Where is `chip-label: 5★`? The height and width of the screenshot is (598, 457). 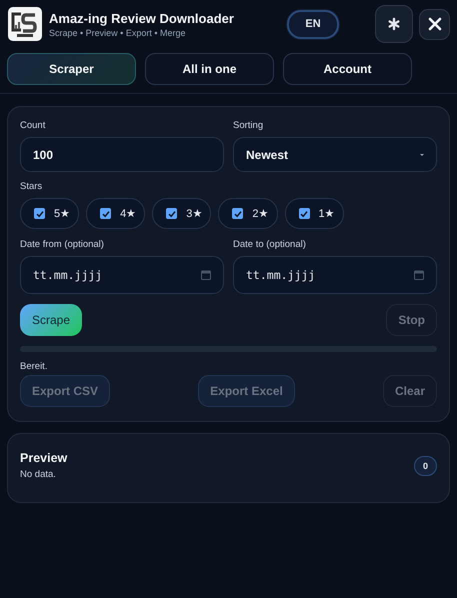 chip-label: 5★ is located at coordinates (62, 213).